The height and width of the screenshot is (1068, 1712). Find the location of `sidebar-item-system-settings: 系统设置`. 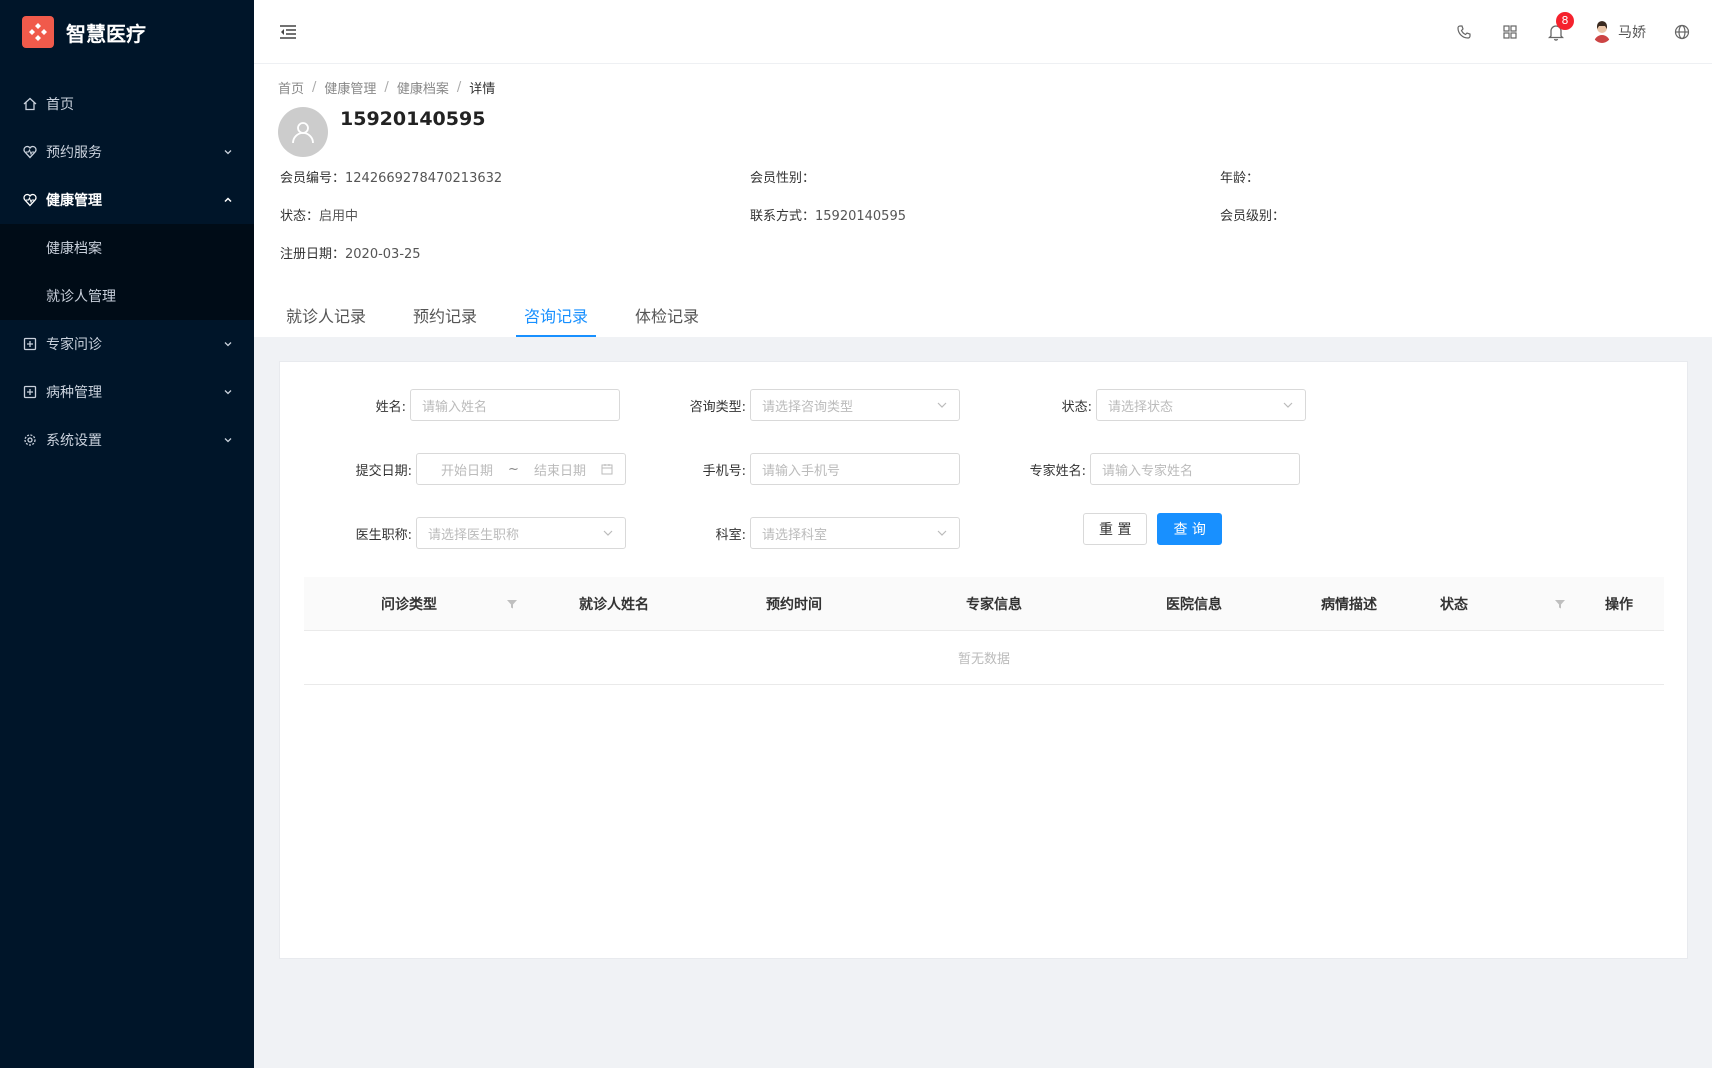

sidebar-item-system-settings: 系统设置 is located at coordinates (127, 440).